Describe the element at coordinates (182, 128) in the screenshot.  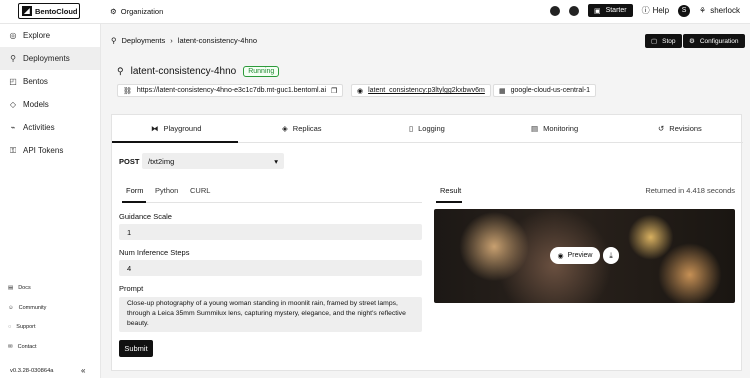
I see `tab-label: Playground` at that location.